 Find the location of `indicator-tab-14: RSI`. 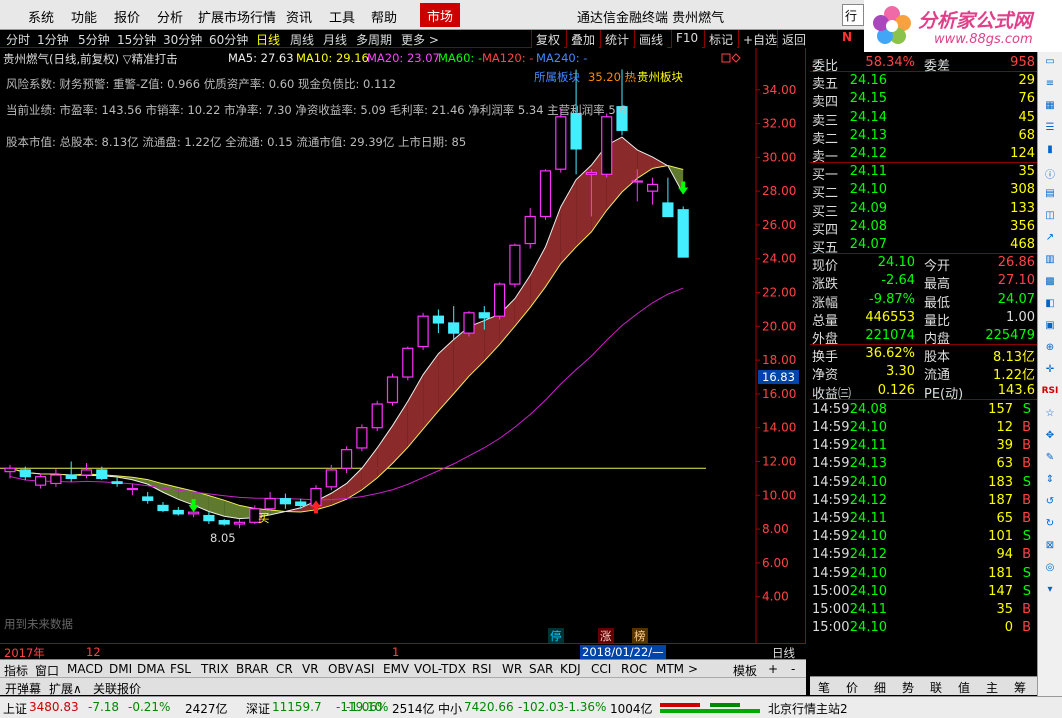

indicator-tab-14: RSI is located at coordinates (482, 669).